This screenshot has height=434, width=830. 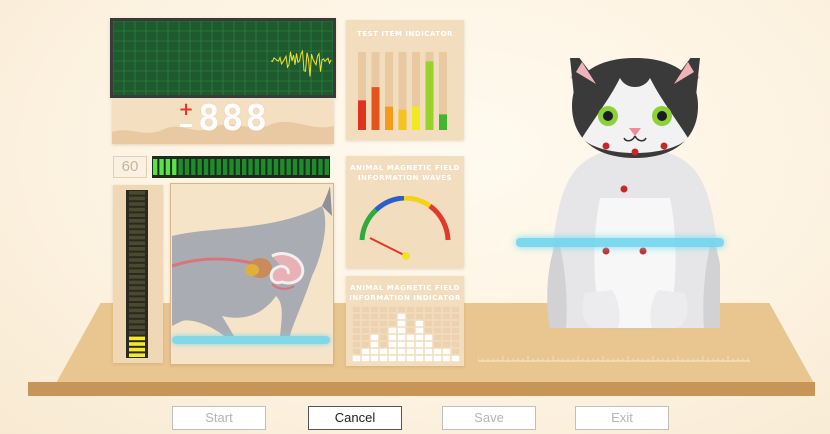 What do you see at coordinates (405, 228) in the screenshot?
I see `waves-gauge` at bounding box center [405, 228].